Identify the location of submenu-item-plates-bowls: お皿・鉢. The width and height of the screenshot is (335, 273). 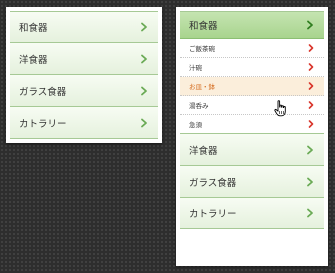
(252, 86).